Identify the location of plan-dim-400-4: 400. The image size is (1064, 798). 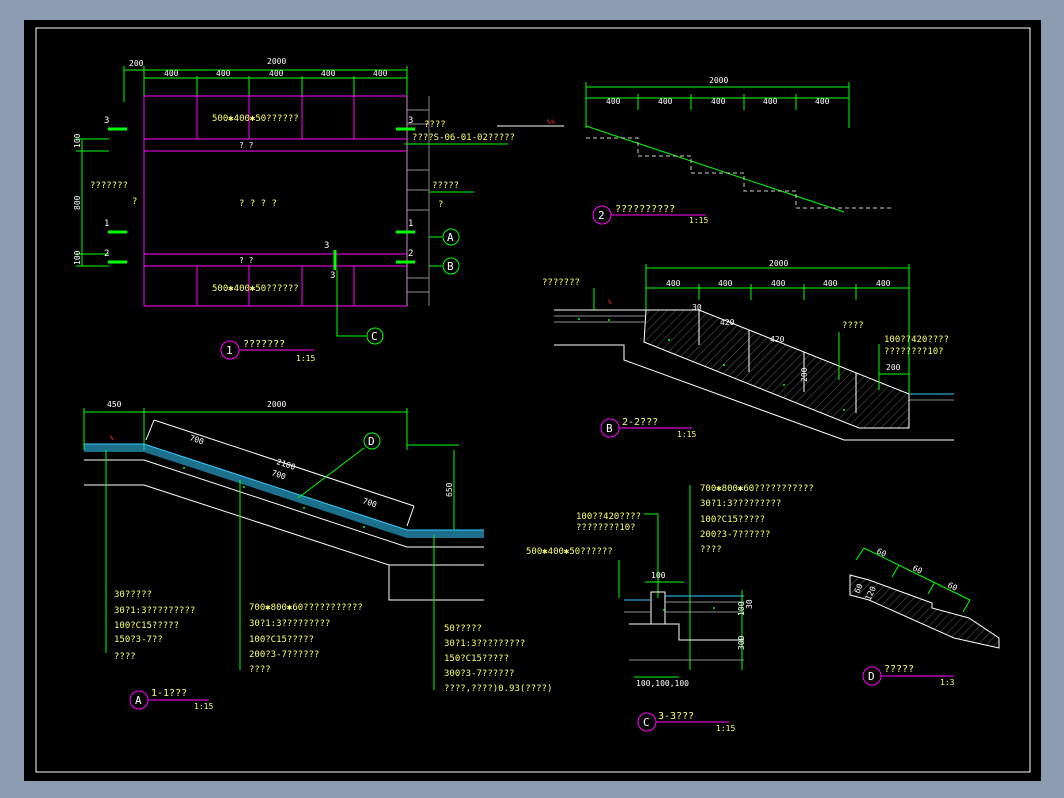
(328, 73).